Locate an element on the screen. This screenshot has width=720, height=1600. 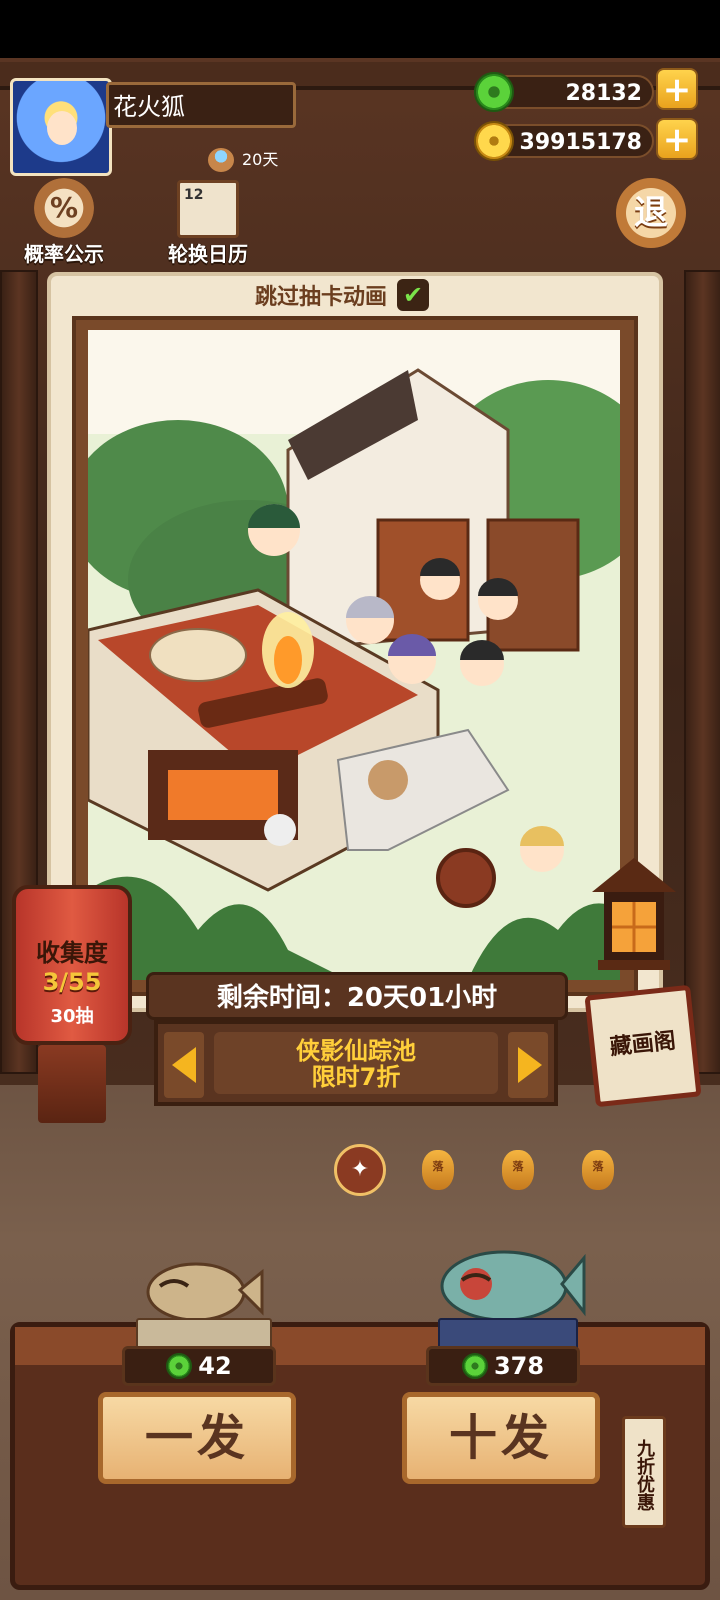
shelf-top is located at coordinates (360, 1346).